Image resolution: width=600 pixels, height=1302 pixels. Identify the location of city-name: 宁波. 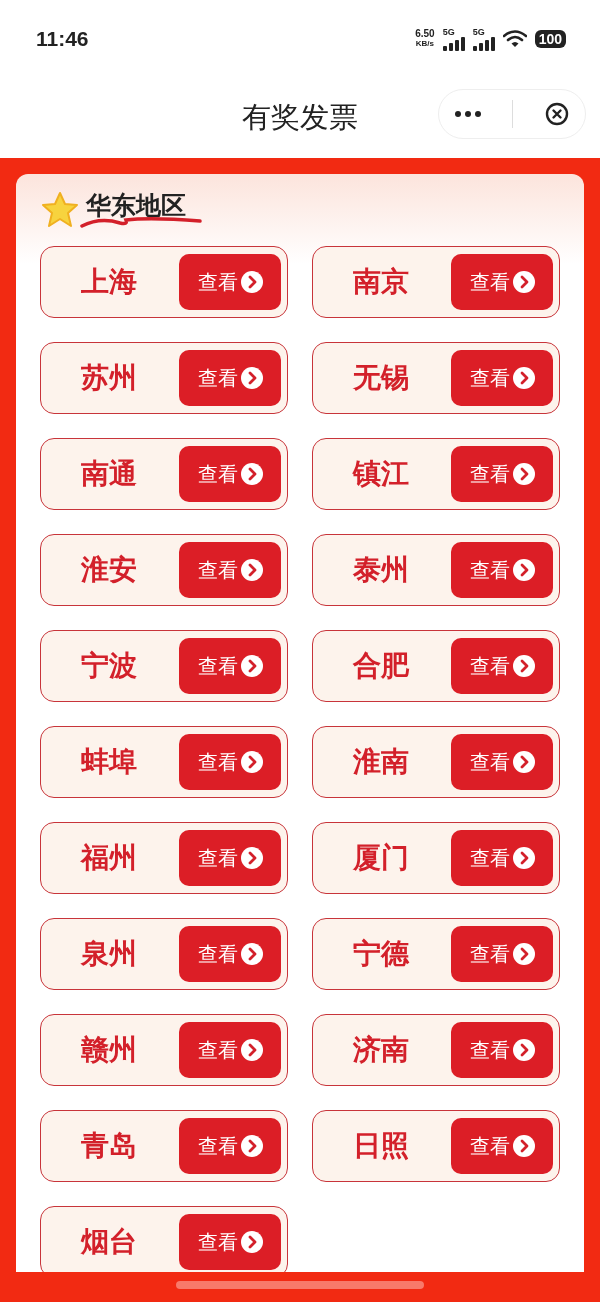
(109, 666).